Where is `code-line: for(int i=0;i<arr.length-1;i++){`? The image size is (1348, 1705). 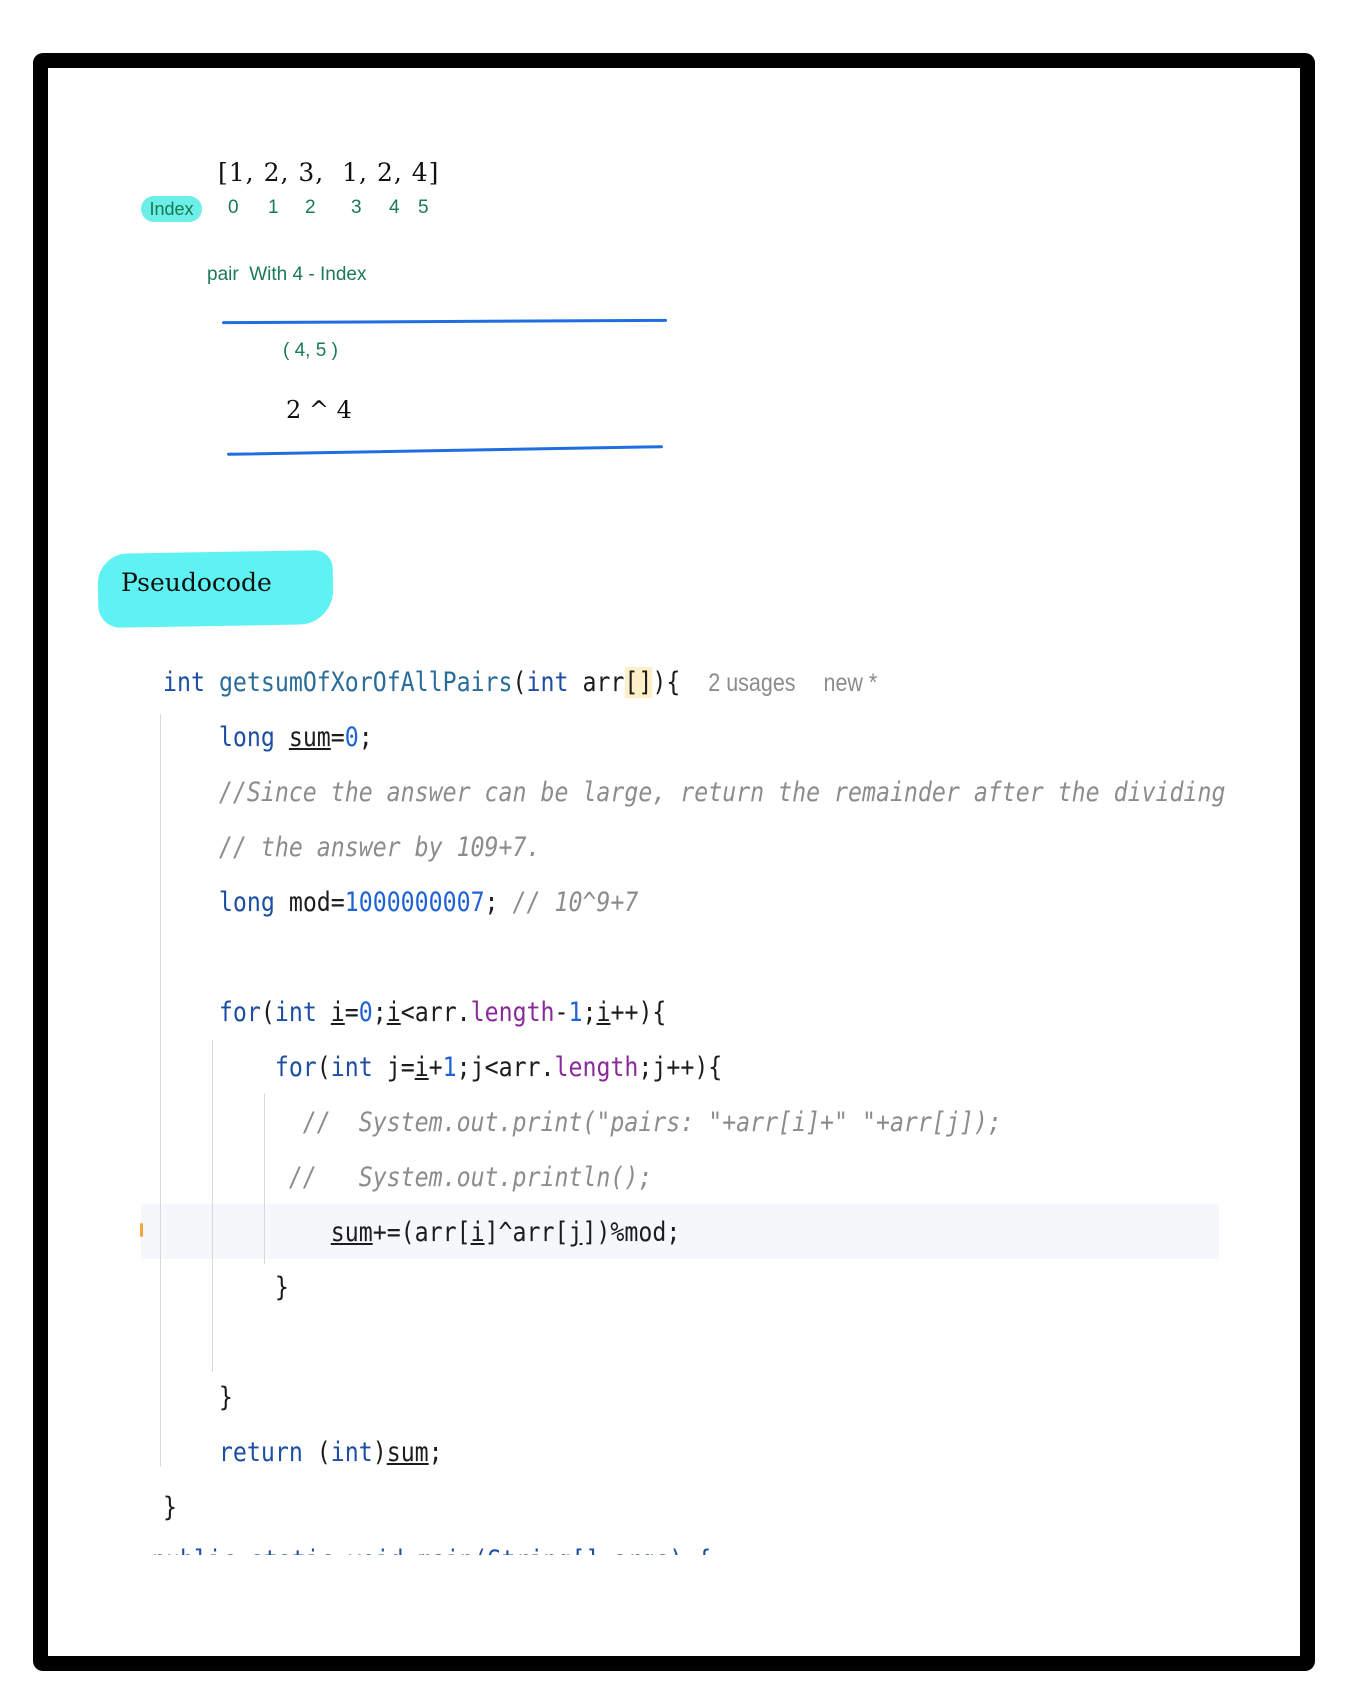 code-line: for(int i=0;i<arr.length-1;i++){ is located at coordinates (442, 1012).